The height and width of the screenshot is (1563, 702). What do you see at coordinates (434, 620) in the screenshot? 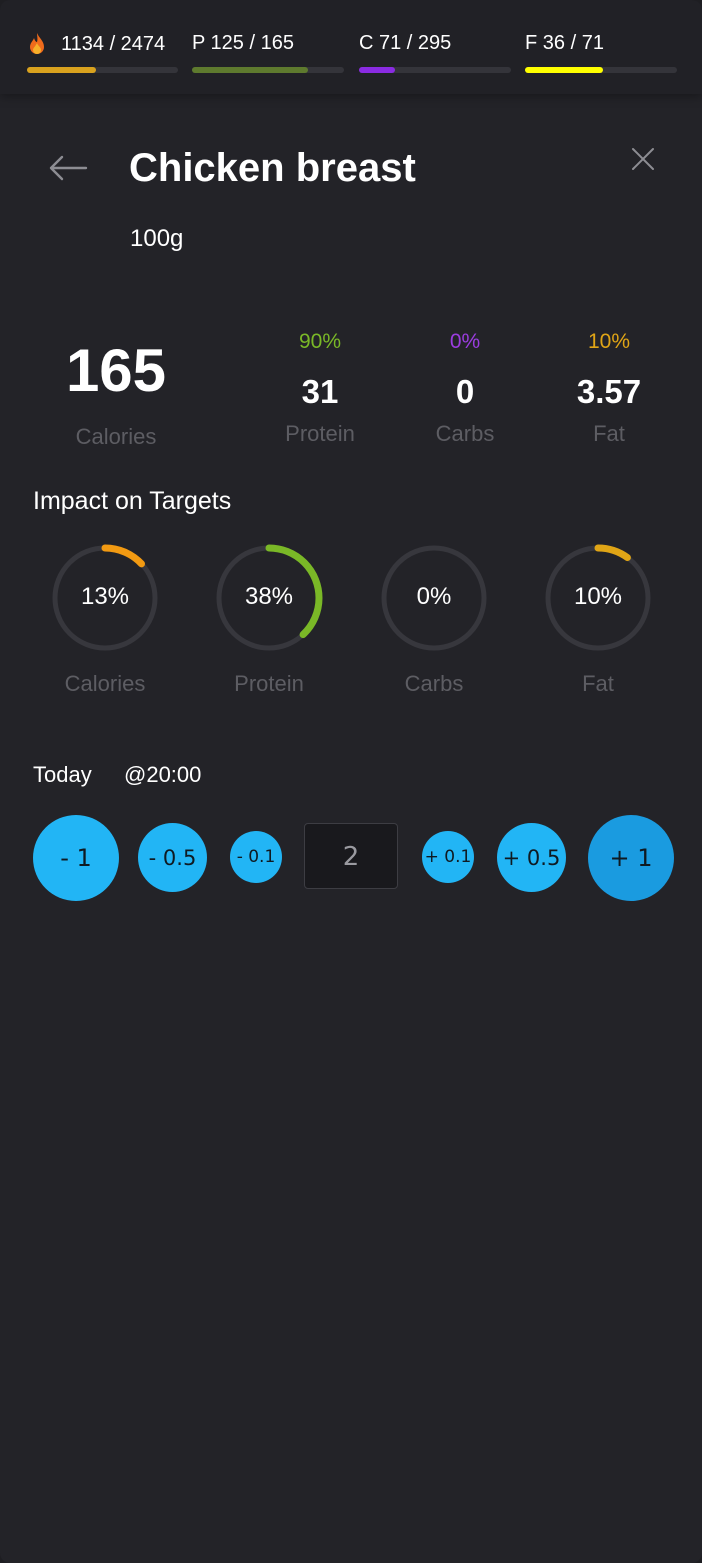
I see `carbs-impact-ring: 0% Carbs` at bounding box center [434, 620].